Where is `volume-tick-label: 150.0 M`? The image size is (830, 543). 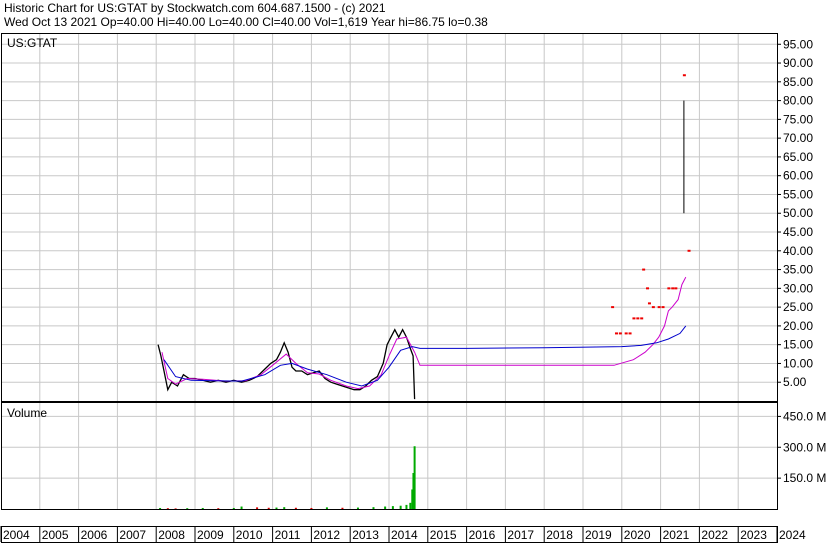 volume-tick-label: 150.0 M is located at coordinates (804, 478).